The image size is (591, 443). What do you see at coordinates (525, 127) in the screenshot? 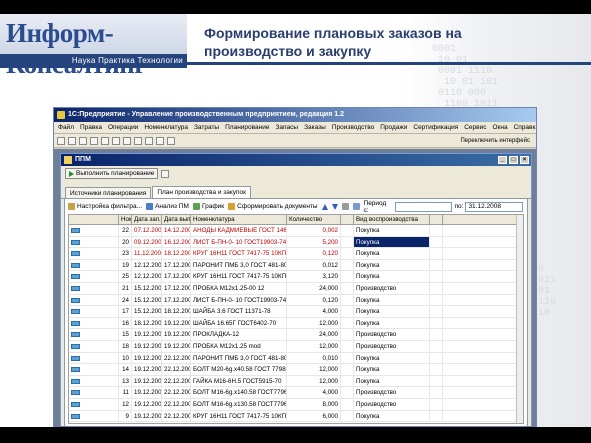
I see `menu-item-help: Справка` at bounding box center [525, 127].